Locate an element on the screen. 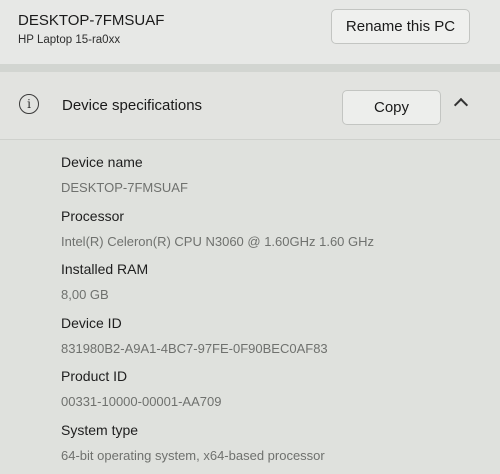  device-specifications-title: Device specifications is located at coordinates (132, 105).